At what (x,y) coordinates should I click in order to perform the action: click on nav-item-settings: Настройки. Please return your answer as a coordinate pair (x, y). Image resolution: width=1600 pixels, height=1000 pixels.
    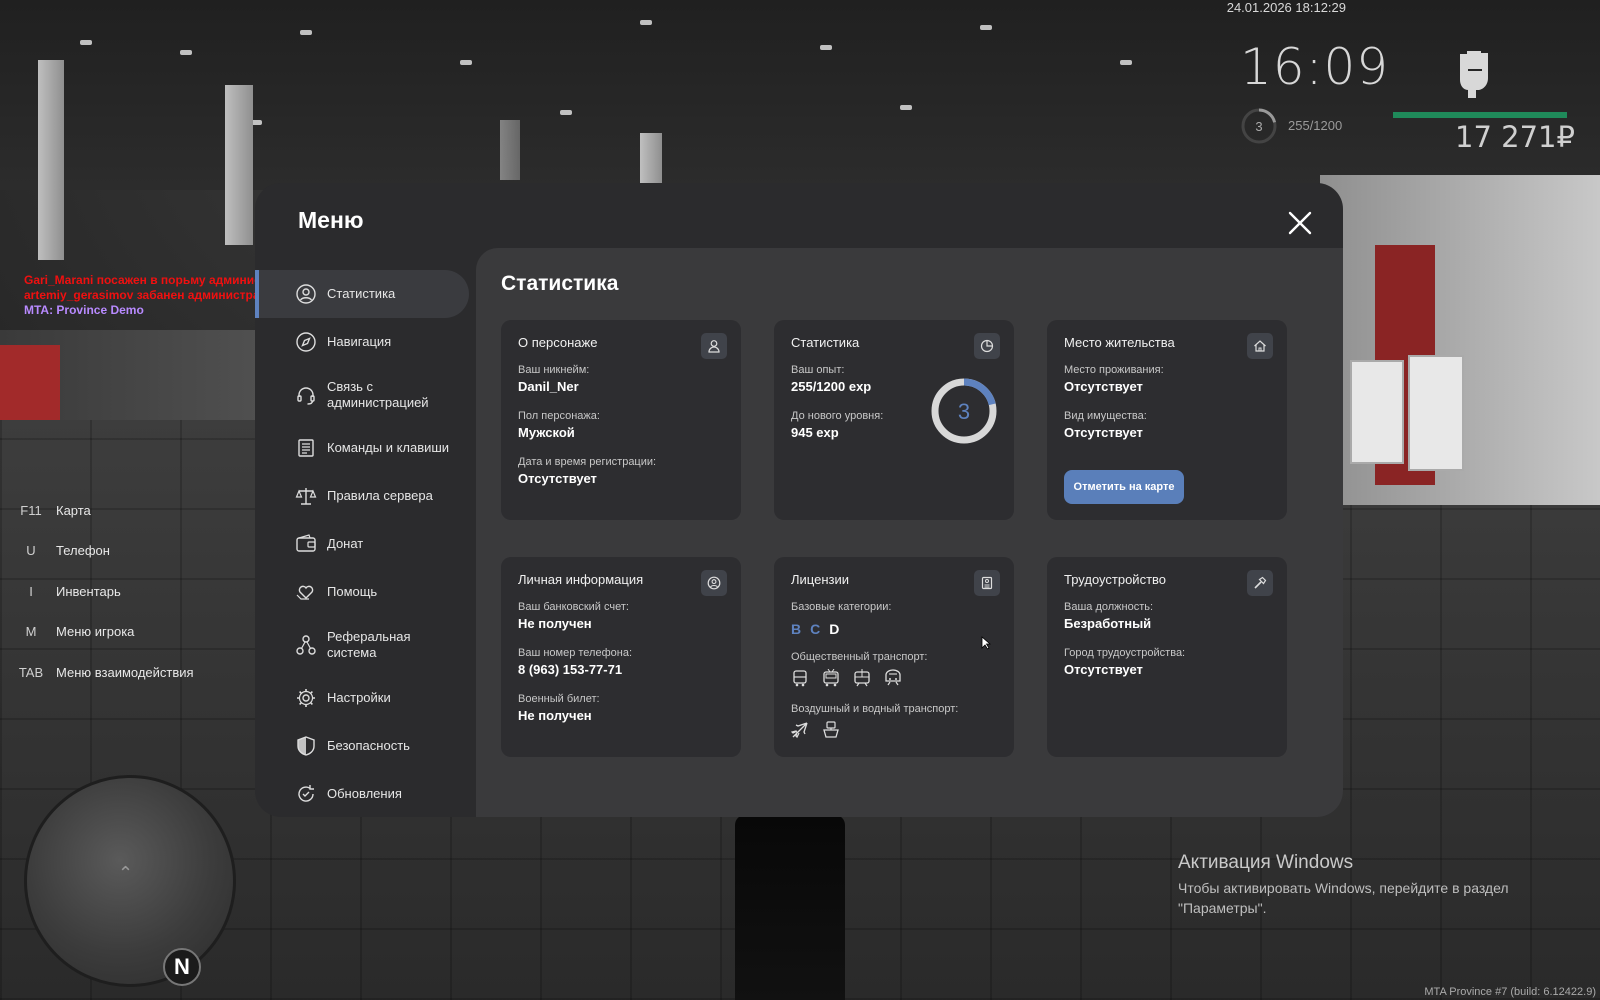
    Looking at the image, I should click on (366, 698).